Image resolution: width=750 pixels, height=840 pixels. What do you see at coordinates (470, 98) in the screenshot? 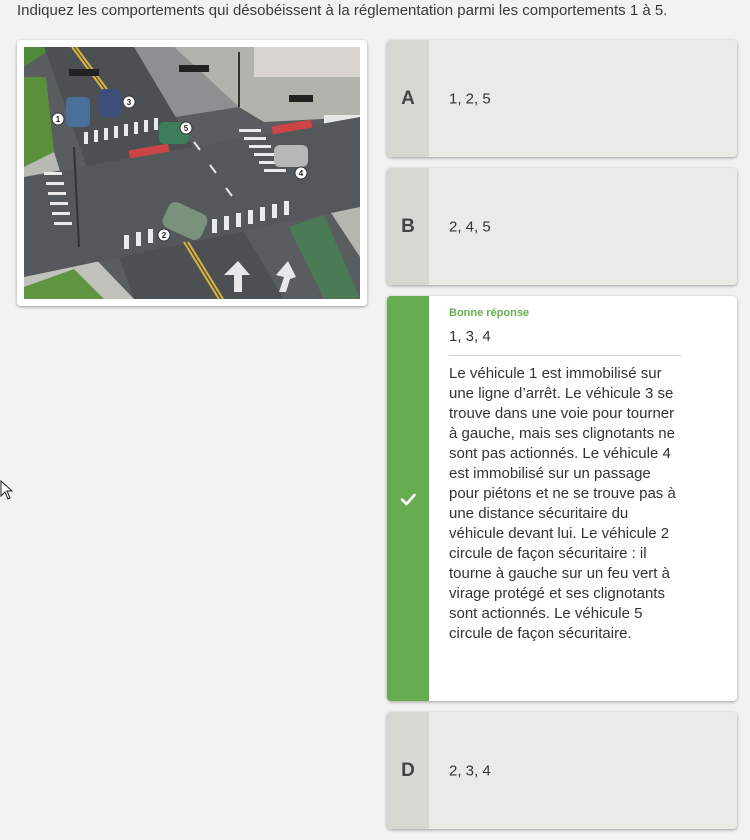
I see `answer-value: 1, 2, 5` at bounding box center [470, 98].